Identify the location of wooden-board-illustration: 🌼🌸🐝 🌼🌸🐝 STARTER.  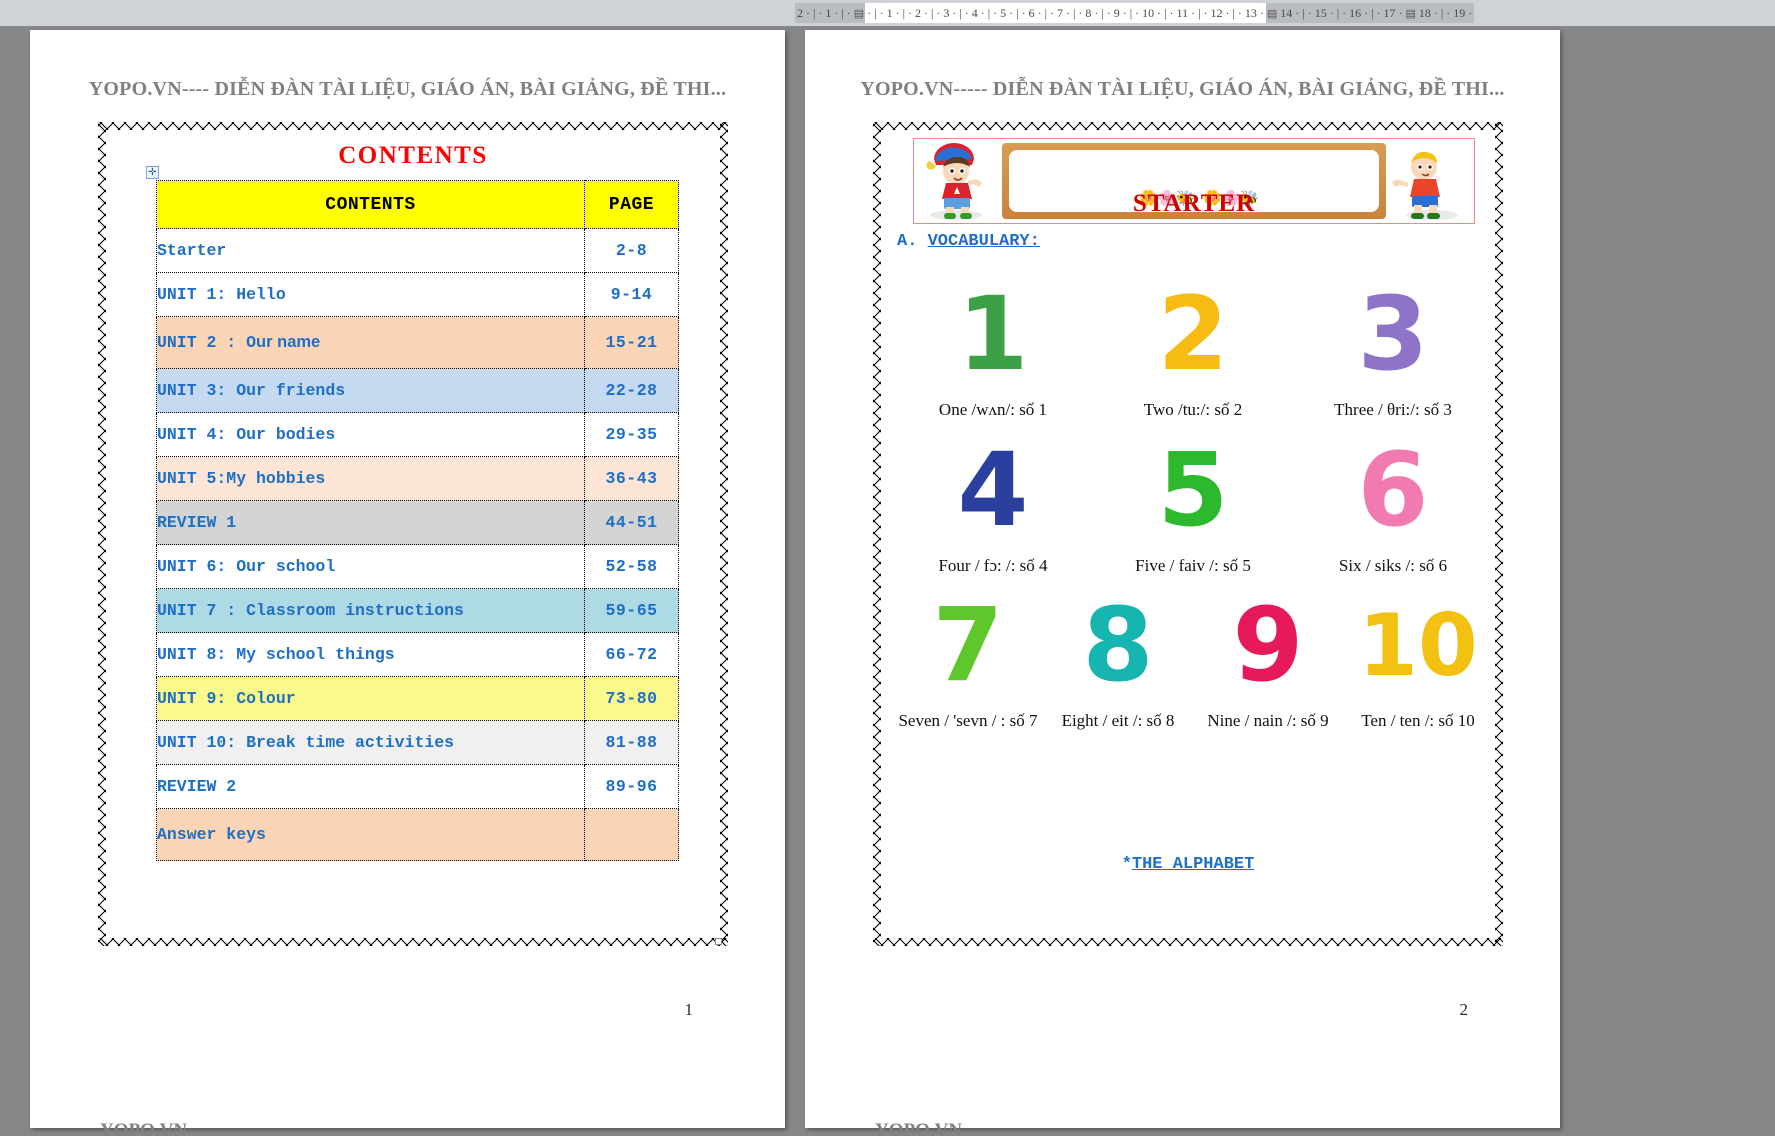
(1194, 181).